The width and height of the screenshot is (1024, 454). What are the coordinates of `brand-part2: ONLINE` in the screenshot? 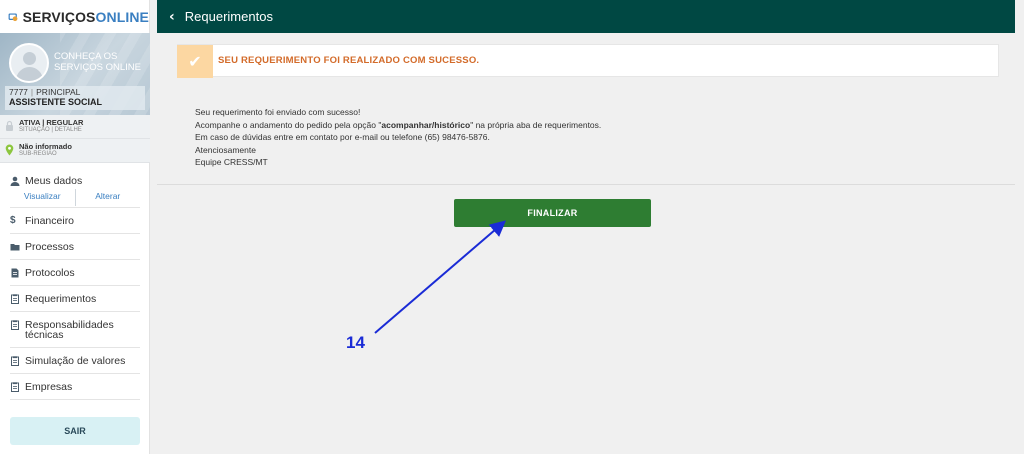 It's located at (122, 16).